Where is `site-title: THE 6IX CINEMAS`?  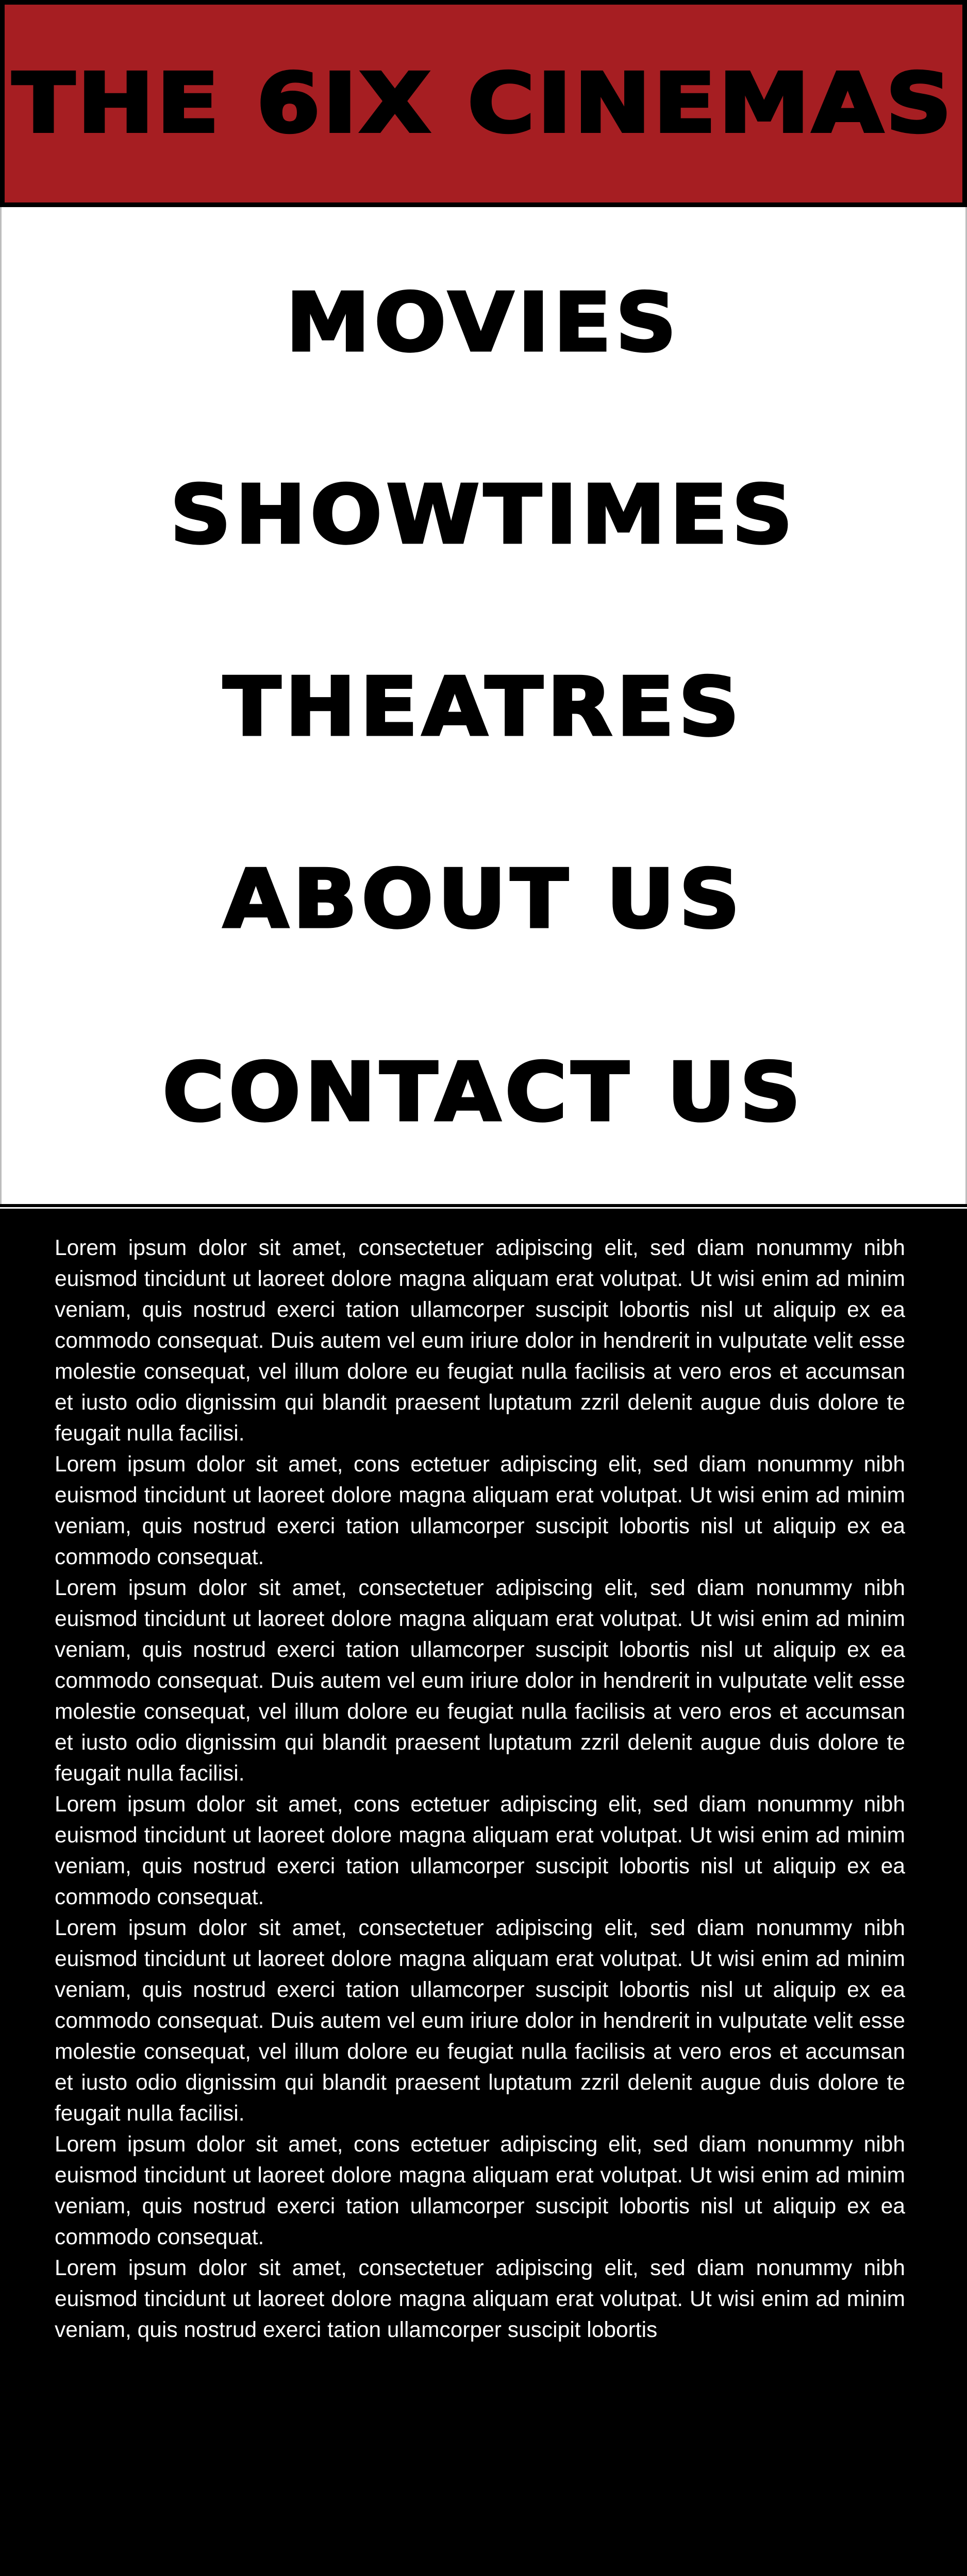 site-title: THE 6IX CINEMAS is located at coordinates (483, 103).